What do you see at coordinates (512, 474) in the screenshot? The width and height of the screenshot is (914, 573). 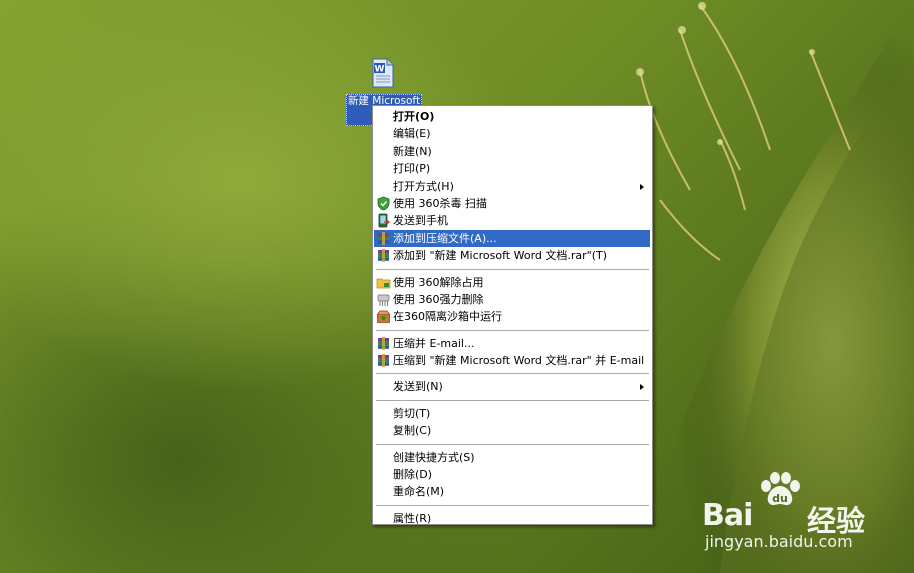 I see `menu-item-18: 删除(D)` at bounding box center [512, 474].